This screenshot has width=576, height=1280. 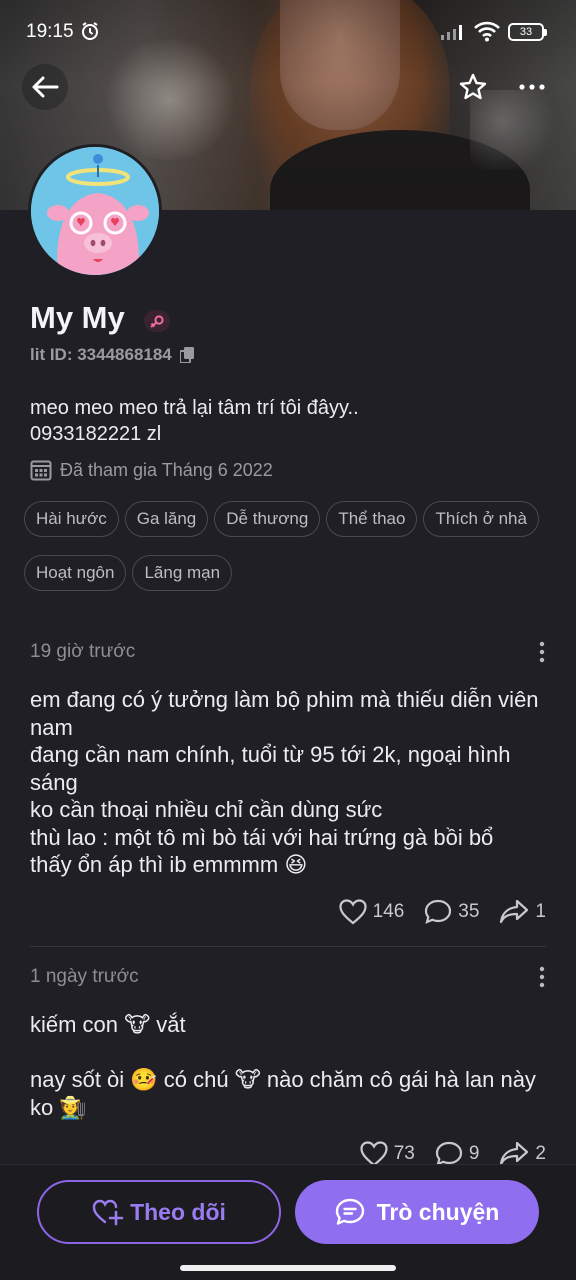 I want to click on comment-count: 9, so click(x=474, y=1153).